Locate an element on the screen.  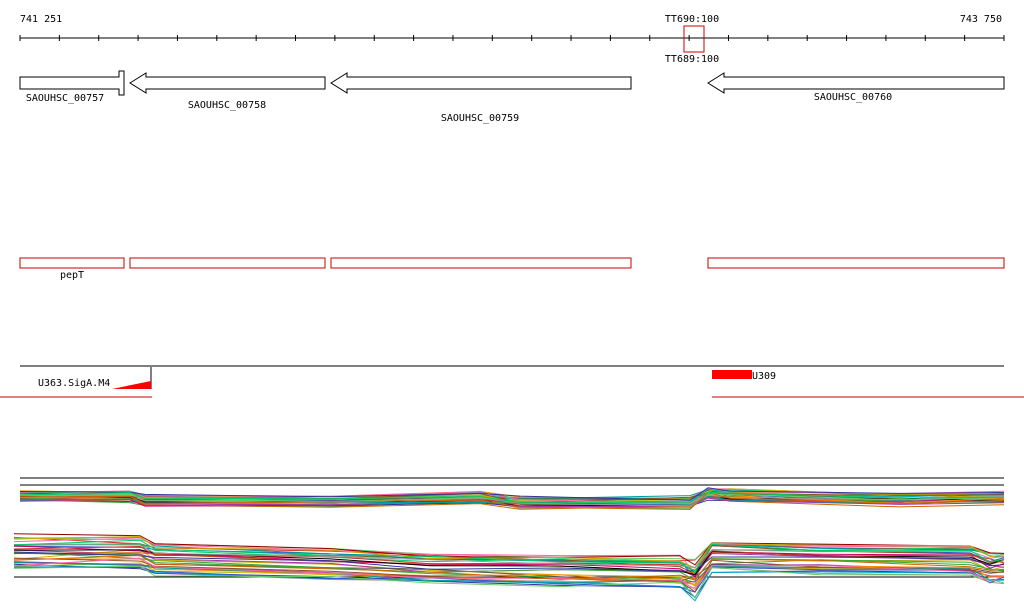
terminator-label-top: TT690:100 is located at coordinates (692, 19).